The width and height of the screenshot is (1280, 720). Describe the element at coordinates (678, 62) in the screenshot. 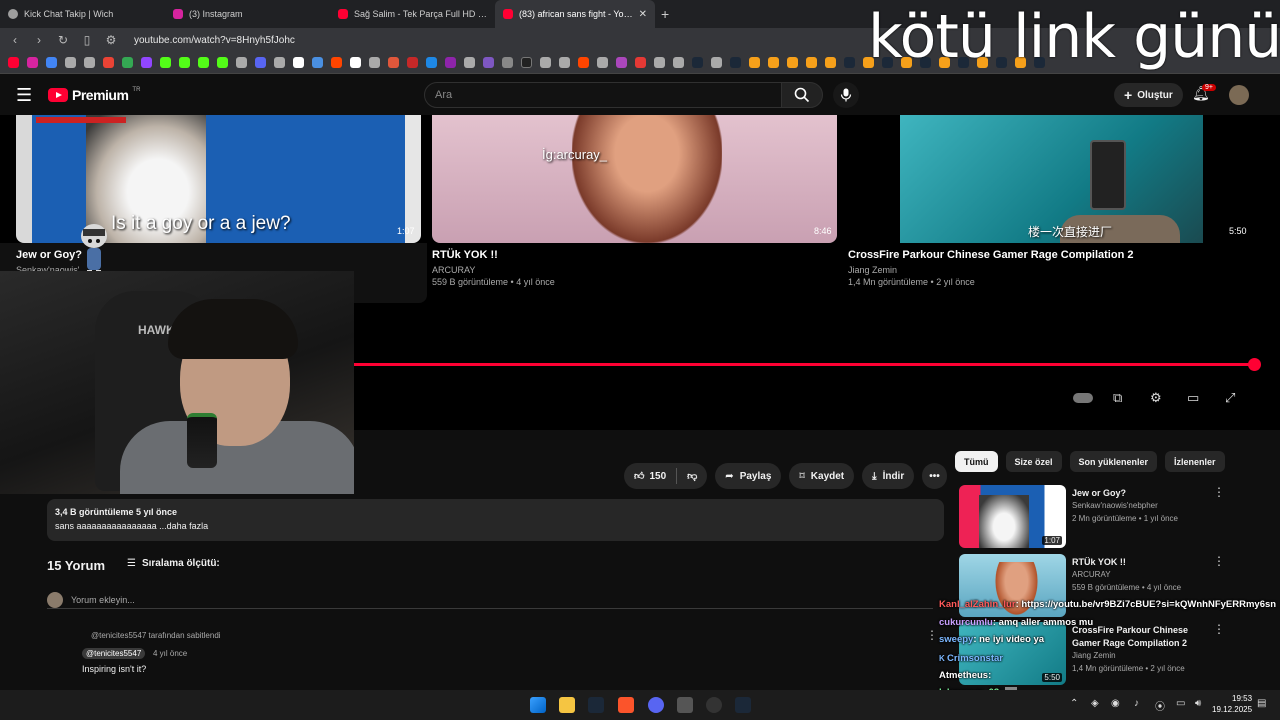

I see `folder-icon` at that location.